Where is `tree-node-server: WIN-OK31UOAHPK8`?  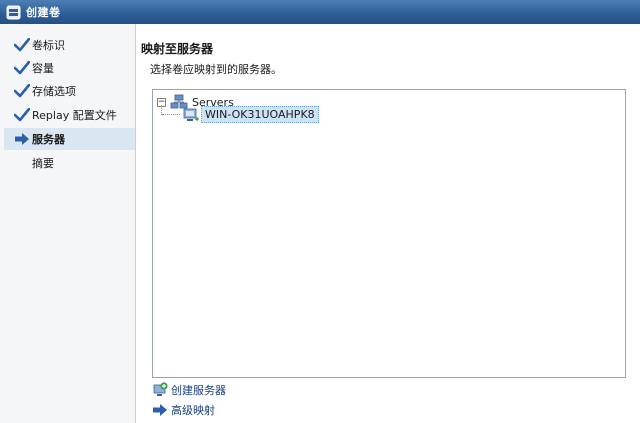
tree-node-server: WIN-OK31UOAHPK8 is located at coordinates (251, 114).